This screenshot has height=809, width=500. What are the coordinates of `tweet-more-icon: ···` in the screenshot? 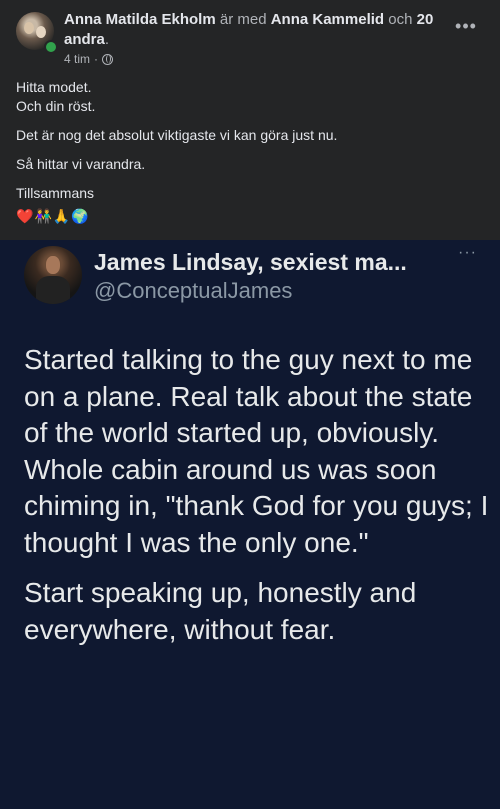 It's located at (467, 252).